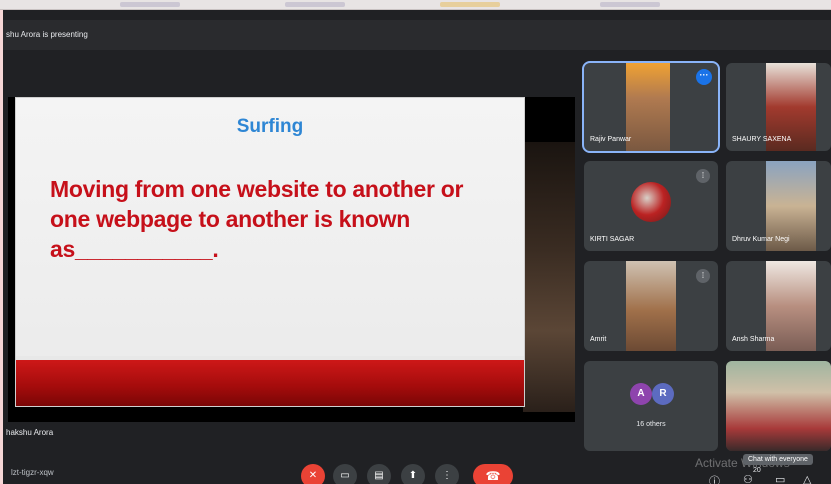  What do you see at coordinates (598, 339) in the screenshot?
I see `participant-name: Amrit` at bounding box center [598, 339].